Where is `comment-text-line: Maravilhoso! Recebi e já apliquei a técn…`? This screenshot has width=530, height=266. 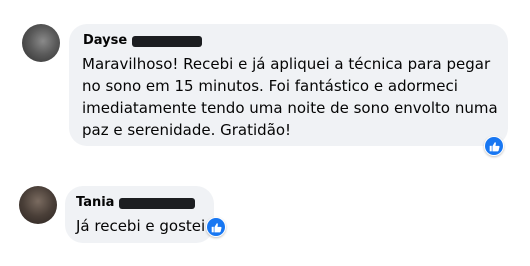 comment-text-line: Maravilhoso! Recebi e já apliquei a técn… is located at coordinates (286, 64).